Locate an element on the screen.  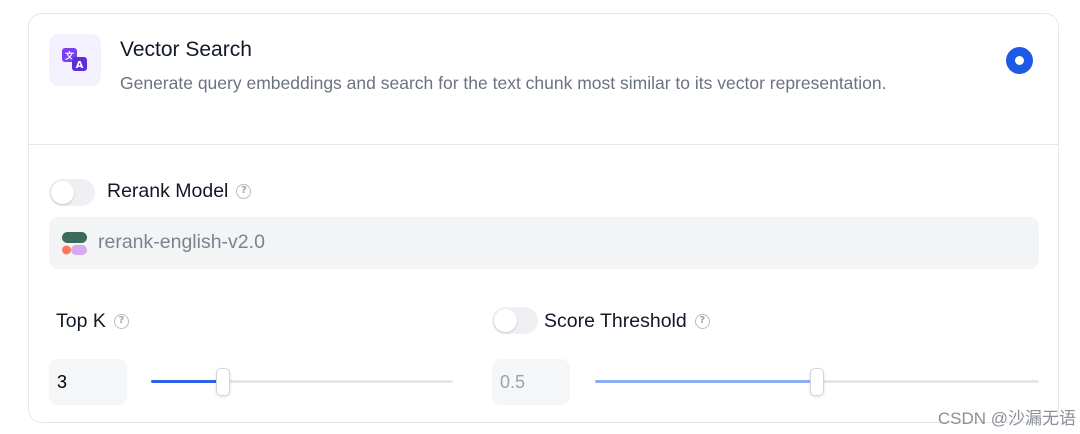
rerank-label-row: Rerank Model ? is located at coordinates (179, 191).